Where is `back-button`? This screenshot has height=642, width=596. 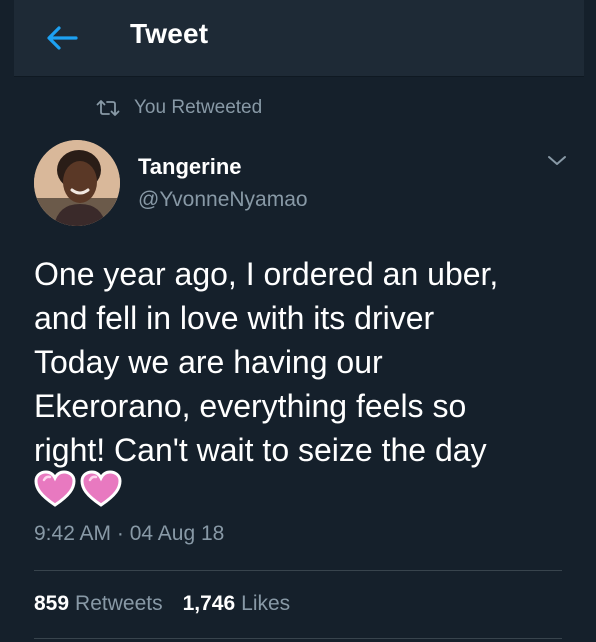
back-button is located at coordinates (62, 38).